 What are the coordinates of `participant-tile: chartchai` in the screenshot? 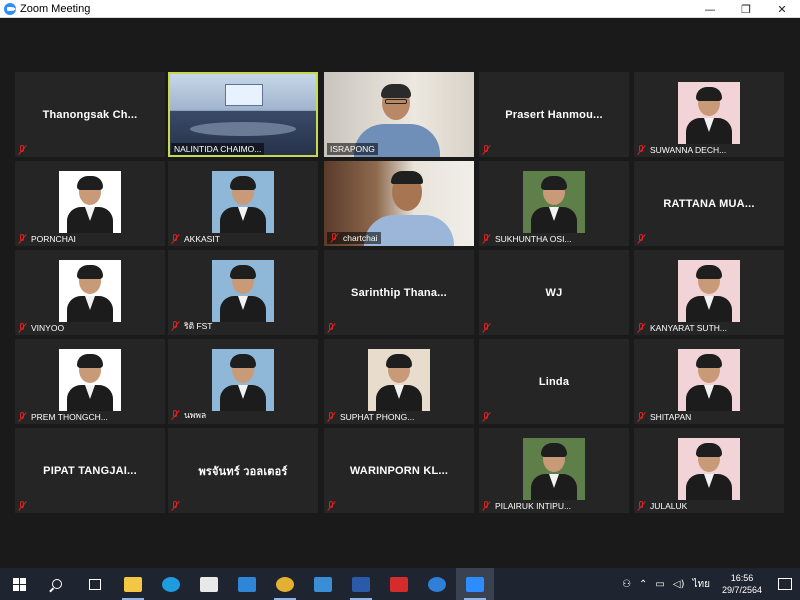 It's located at (399, 203).